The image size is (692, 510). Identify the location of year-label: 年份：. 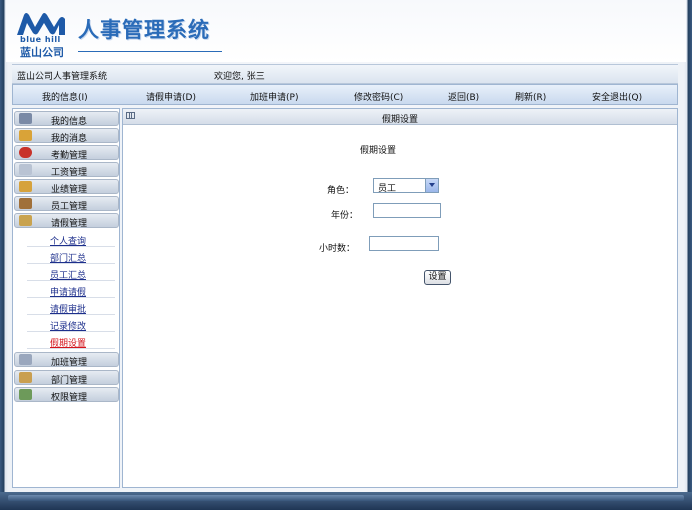
(345, 216).